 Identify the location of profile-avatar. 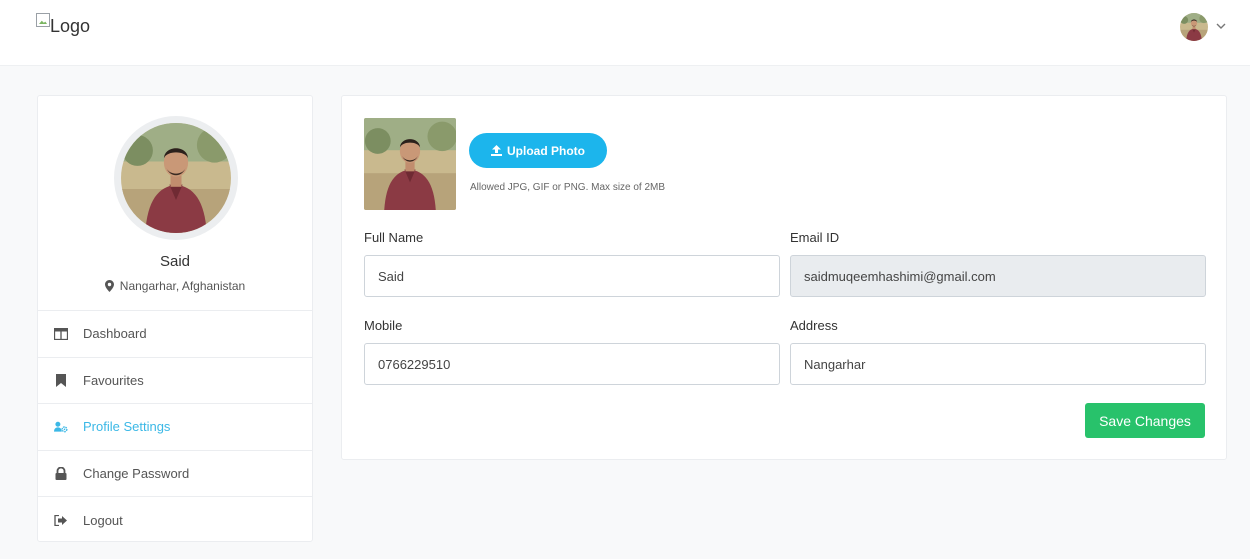
(176, 178).